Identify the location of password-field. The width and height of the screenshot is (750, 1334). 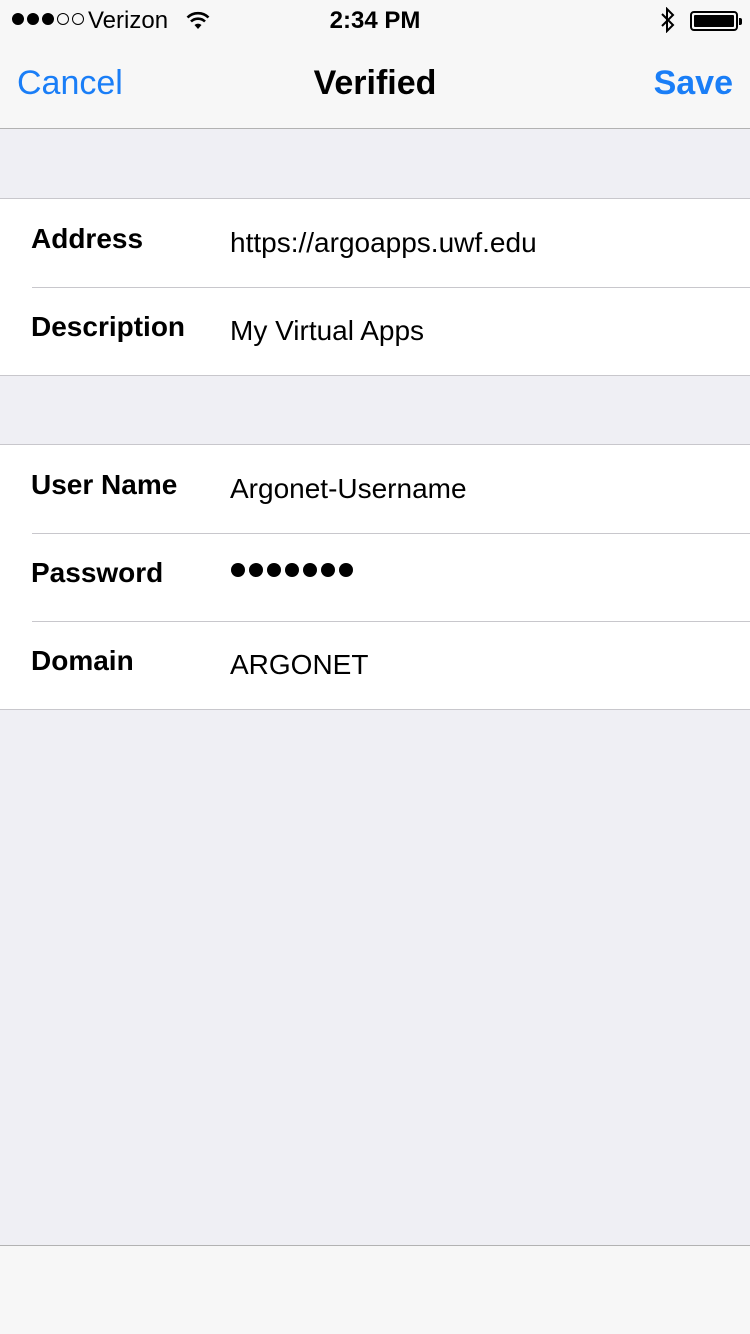
(292, 570).